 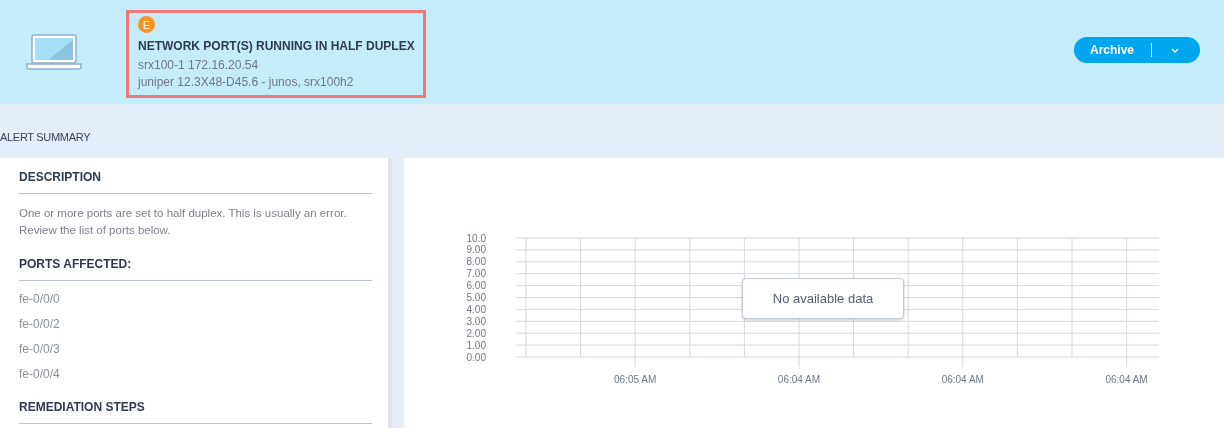 What do you see at coordinates (54, 52) in the screenshot?
I see `laptop-icon` at bounding box center [54, 52].